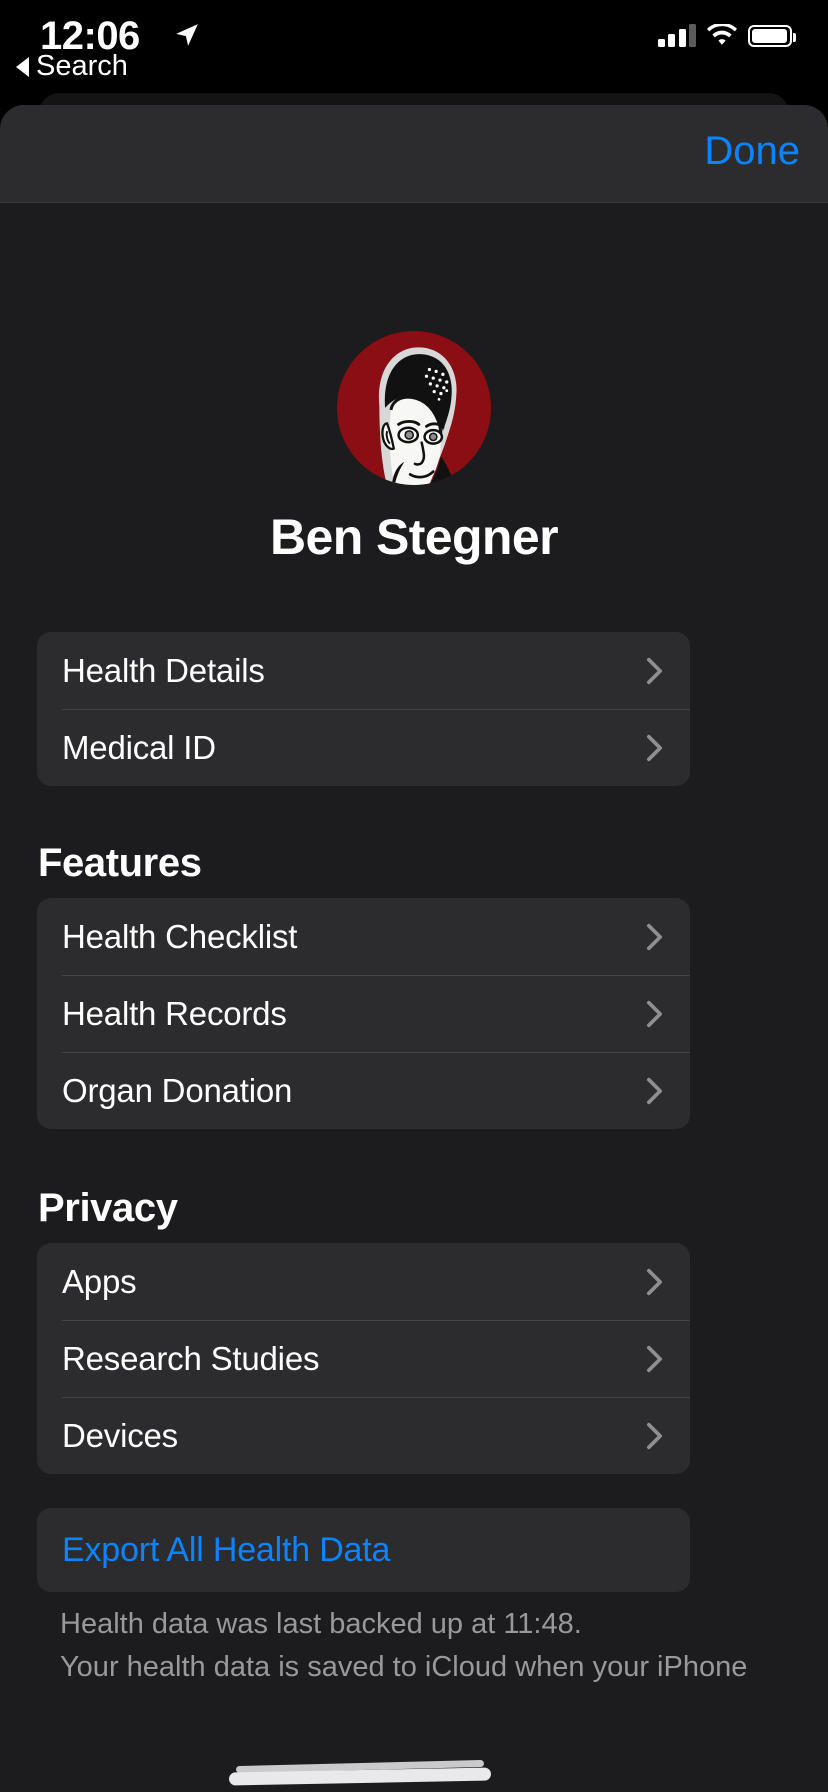 This screenshot has width=828, height=1792. I want to click on list-item-medical-id: Medical ID, so click(363, 747).